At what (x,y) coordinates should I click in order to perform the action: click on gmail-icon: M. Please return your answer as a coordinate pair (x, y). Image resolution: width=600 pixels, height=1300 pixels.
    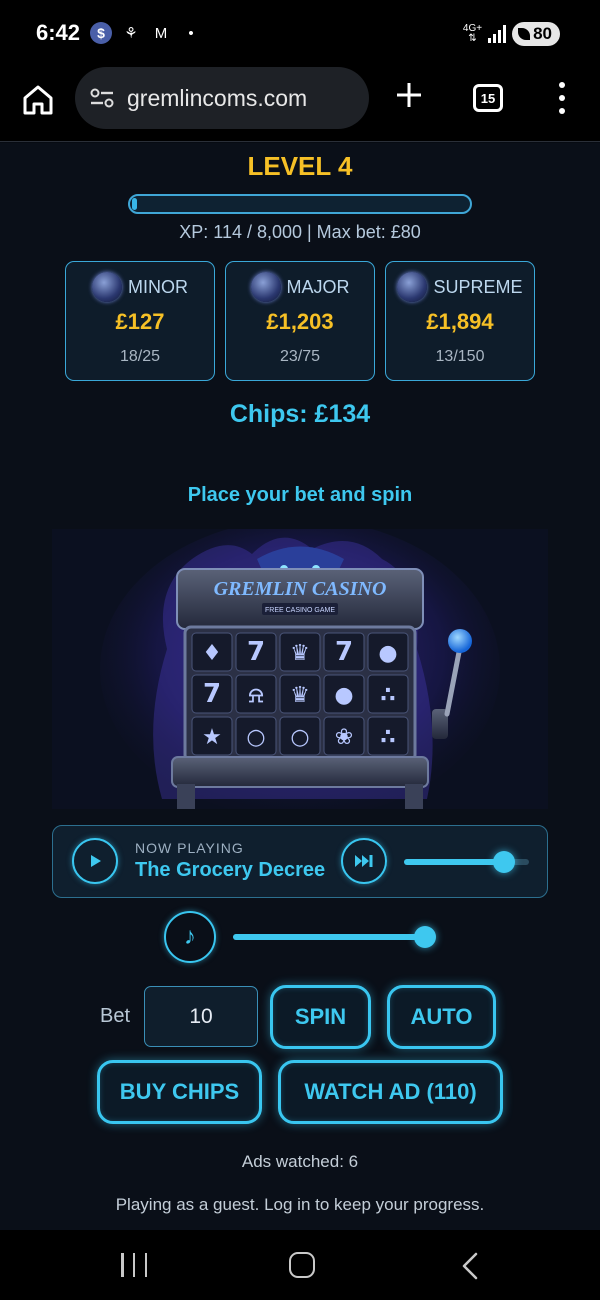
    Looking at the image, I should click on (161, 33).